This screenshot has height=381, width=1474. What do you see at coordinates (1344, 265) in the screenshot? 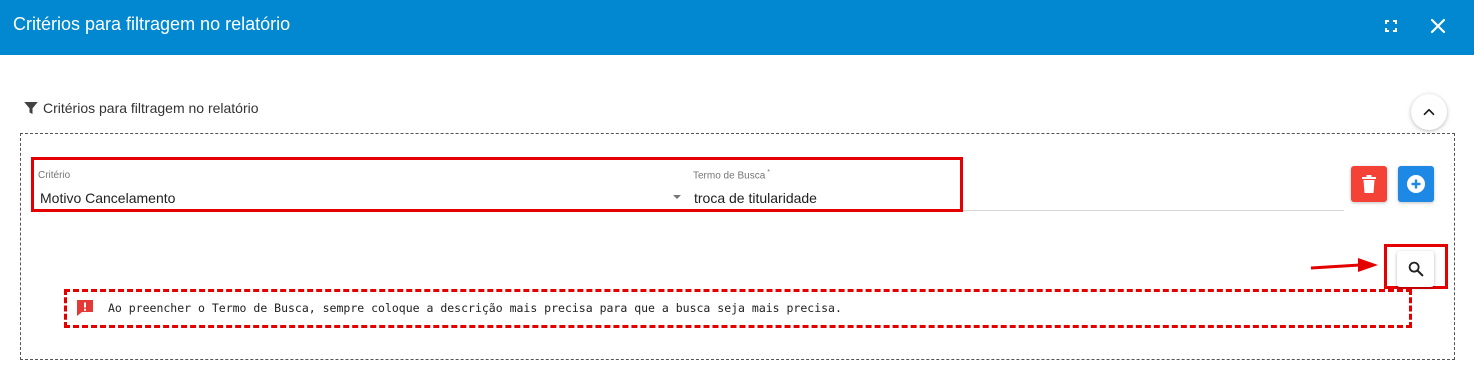
I see `arrow-annotation` at bounding box center [1344, 265].